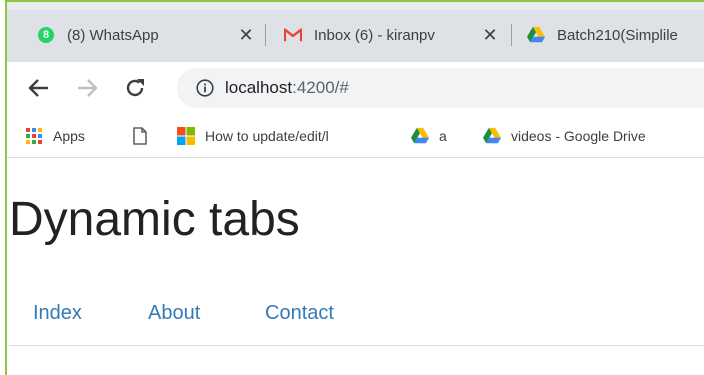 The height and width of the screenshot is (375, 704). I want to click on bookmark-videos: videos - Google Drive, so click(593, 136).